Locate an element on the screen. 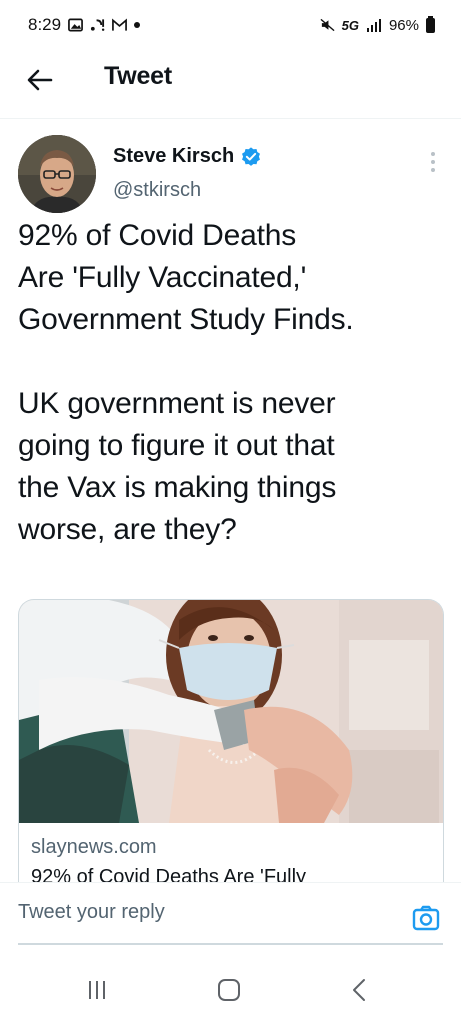  more-options-button is located at coordinates (433, 162).